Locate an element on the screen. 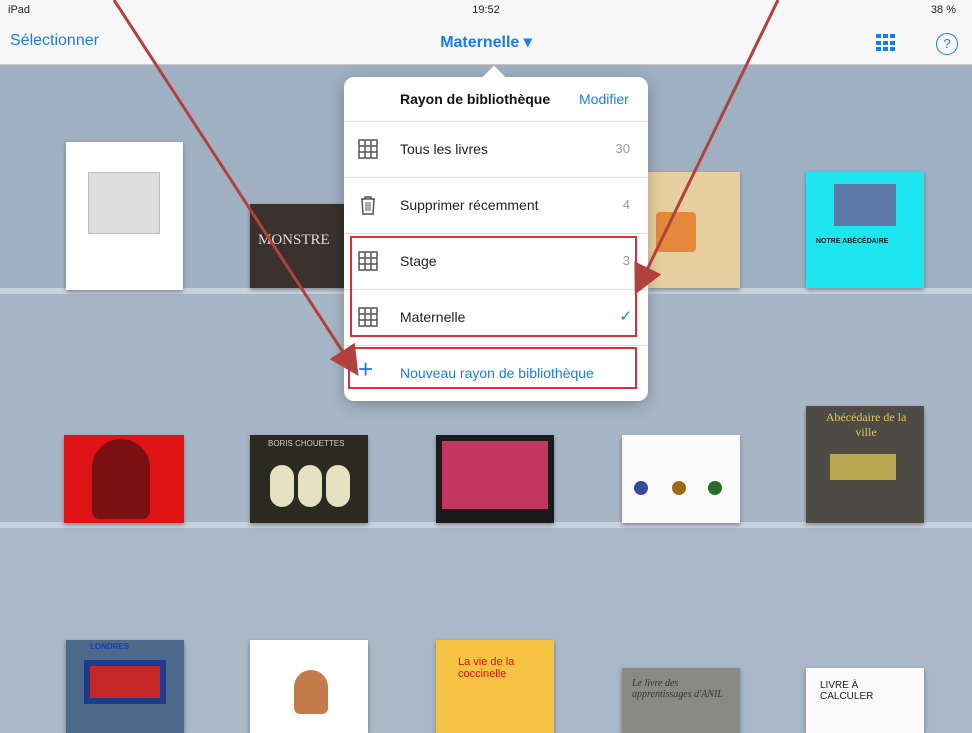 Image resolution: width=972 pixels, height=733 pixels. nav-bar: Sélectionner Maternelle ▾ ? is located at coordinates (486, 42).